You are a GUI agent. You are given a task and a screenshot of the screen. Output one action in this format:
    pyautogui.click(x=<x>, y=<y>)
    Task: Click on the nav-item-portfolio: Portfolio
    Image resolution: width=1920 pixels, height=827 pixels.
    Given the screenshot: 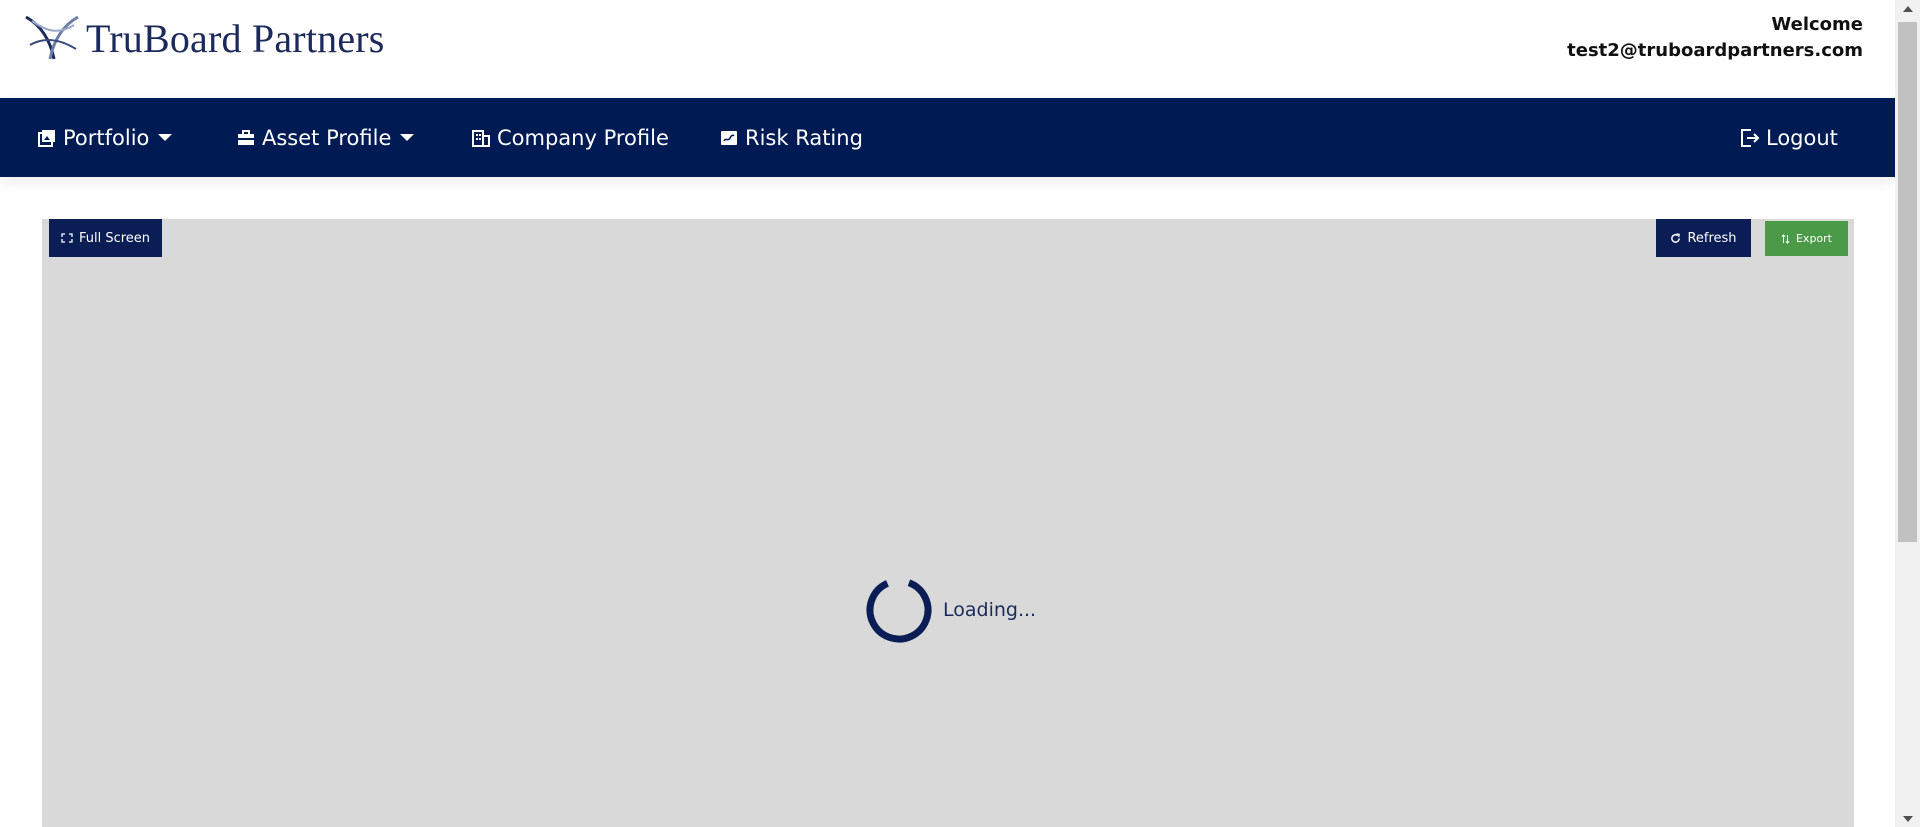 What is the action you would take?
    pyautogui.click(x=105, y=137)
    